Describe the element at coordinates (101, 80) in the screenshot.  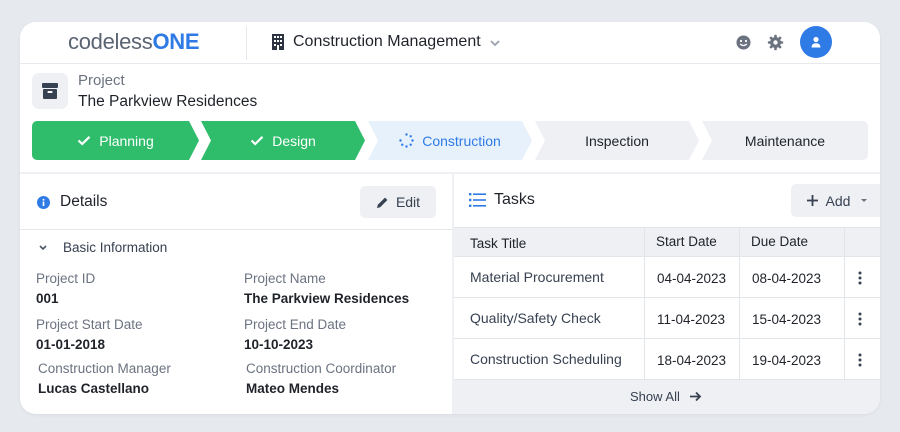
I see `project-label: Project` at that location.